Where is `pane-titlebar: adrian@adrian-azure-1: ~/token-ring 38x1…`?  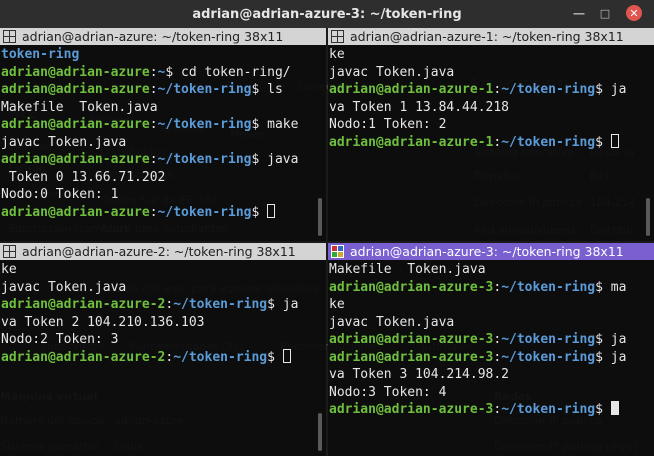 pane-titlebar: adrian@adrian-azure-1: ~/token-ring 38x1… is located at coordinates (491, 36).